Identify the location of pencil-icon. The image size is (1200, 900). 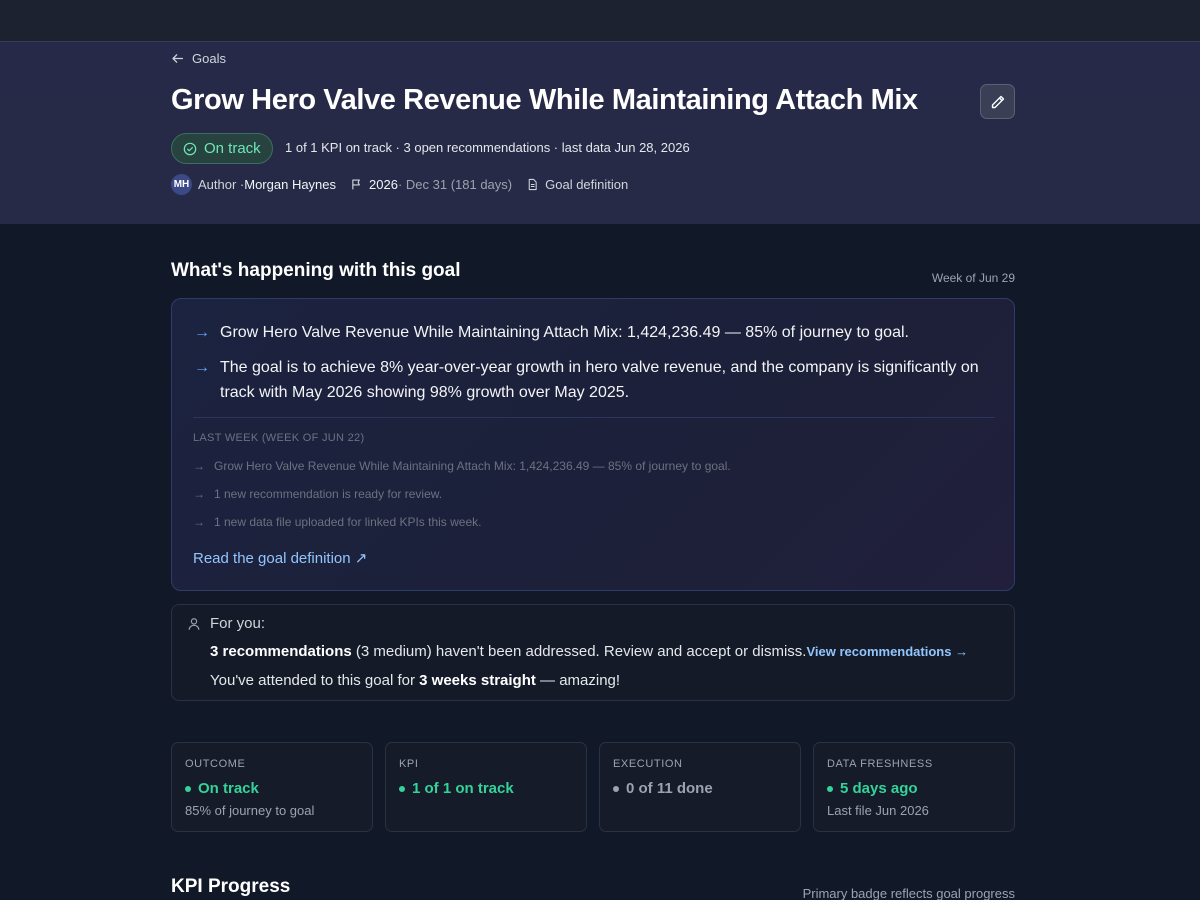
(997, 101).